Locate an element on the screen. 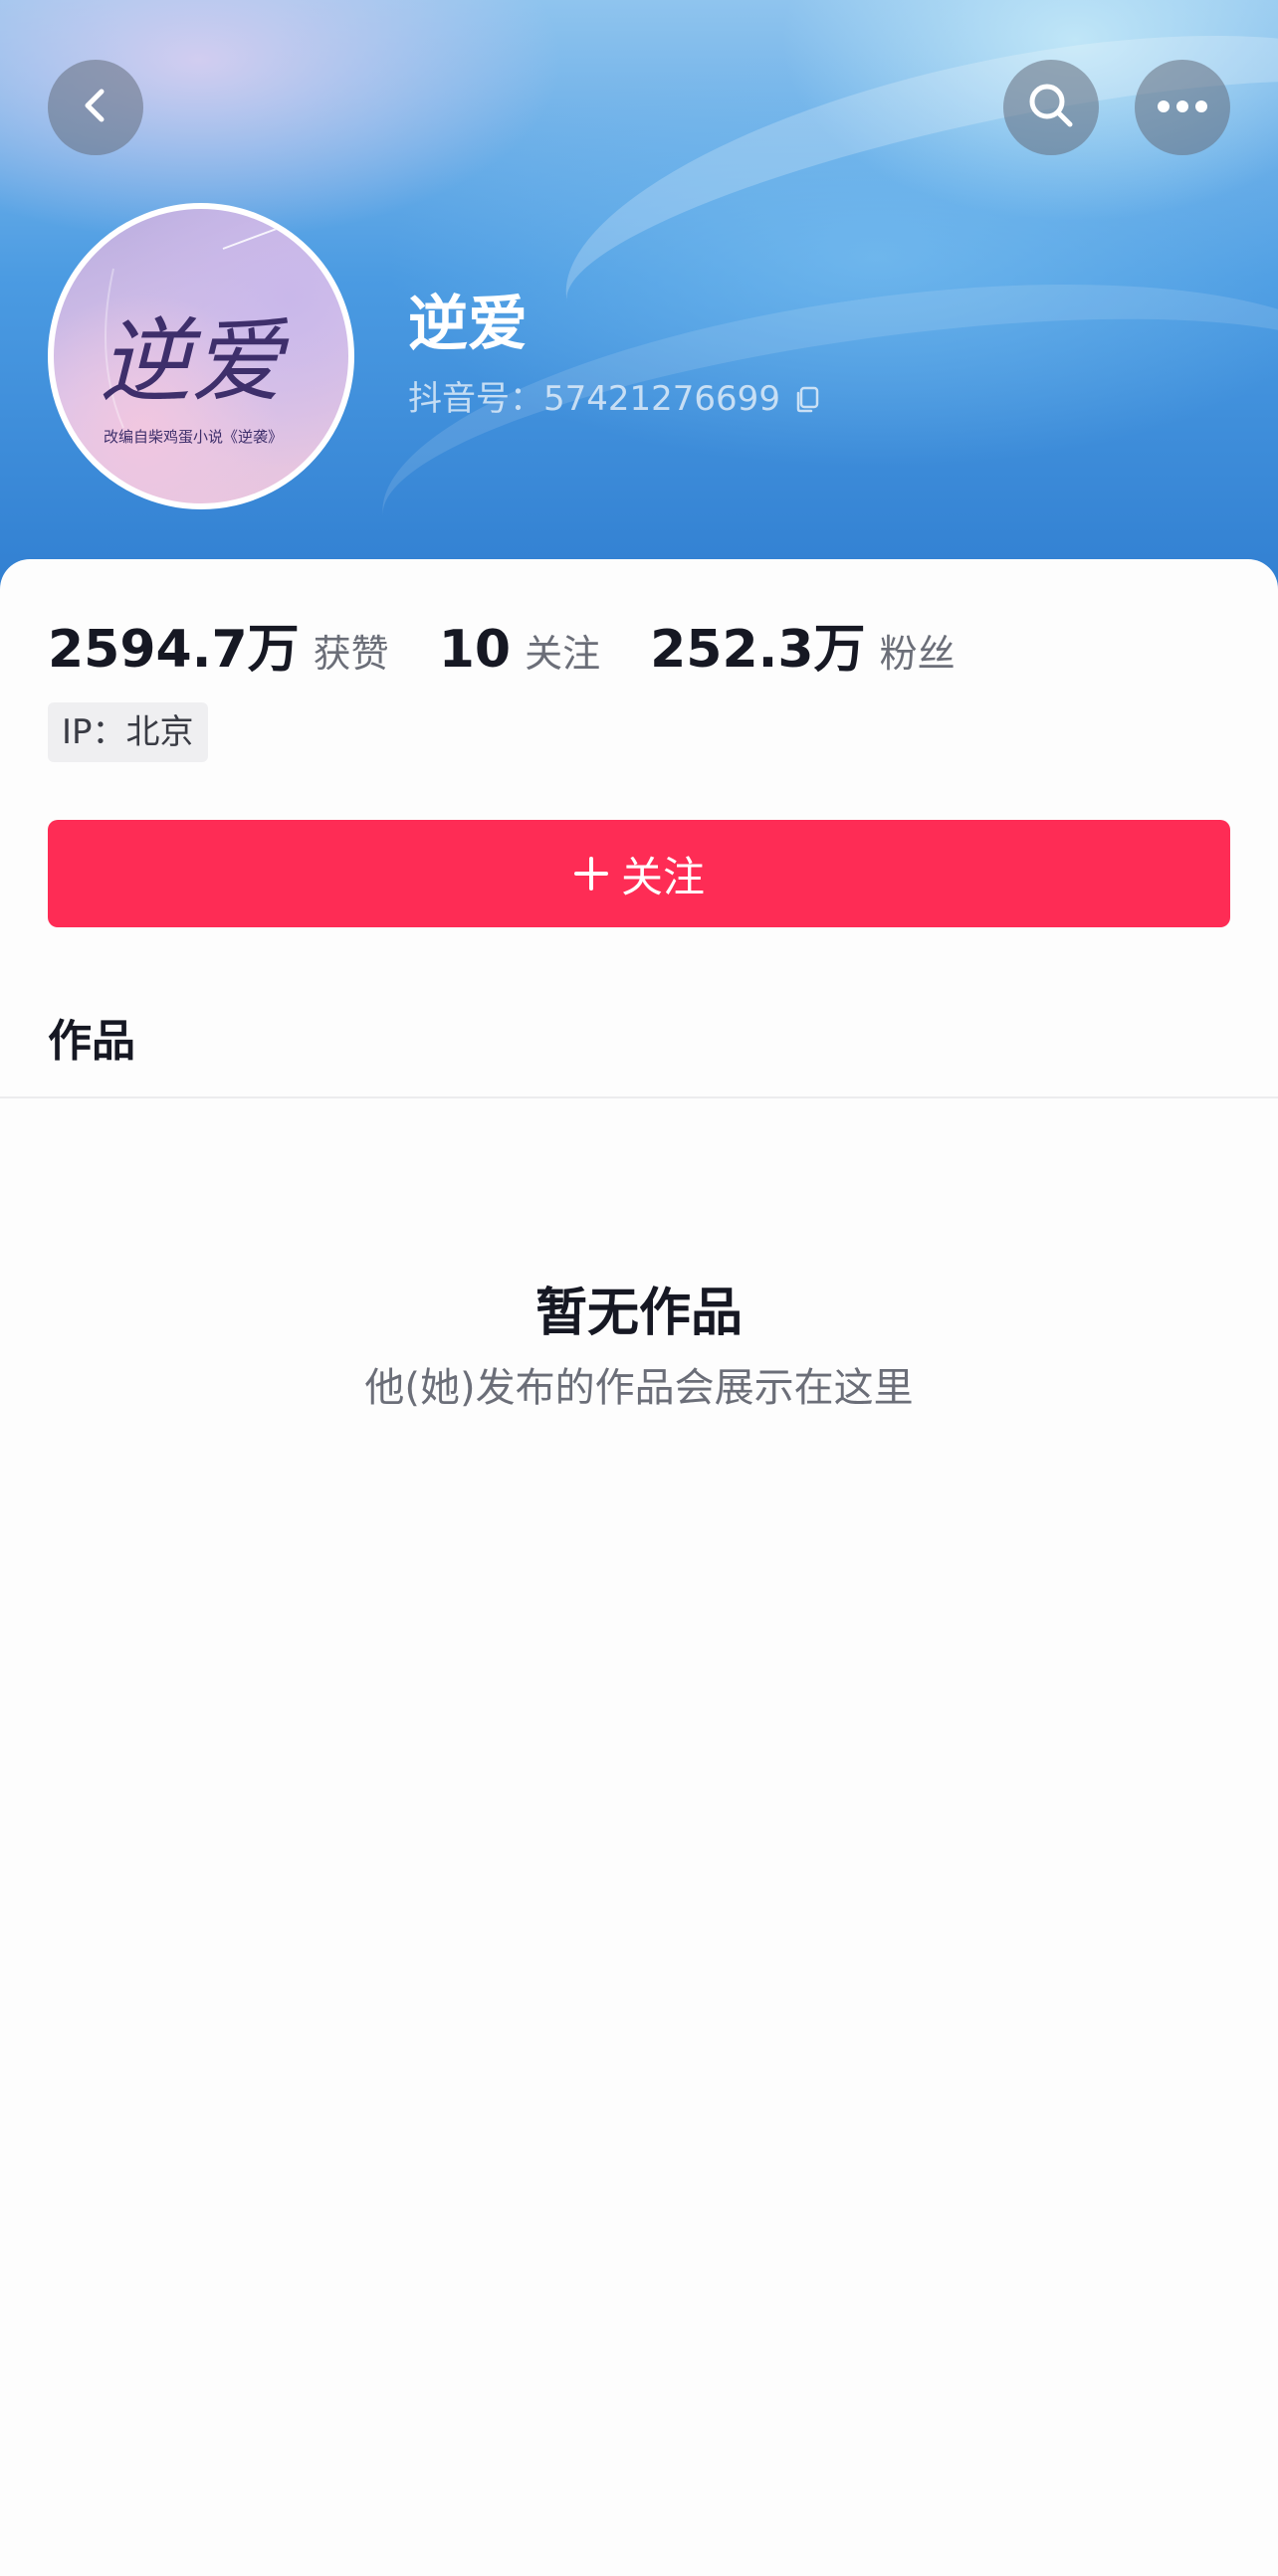  divider is located at coordinates (639, 1097).